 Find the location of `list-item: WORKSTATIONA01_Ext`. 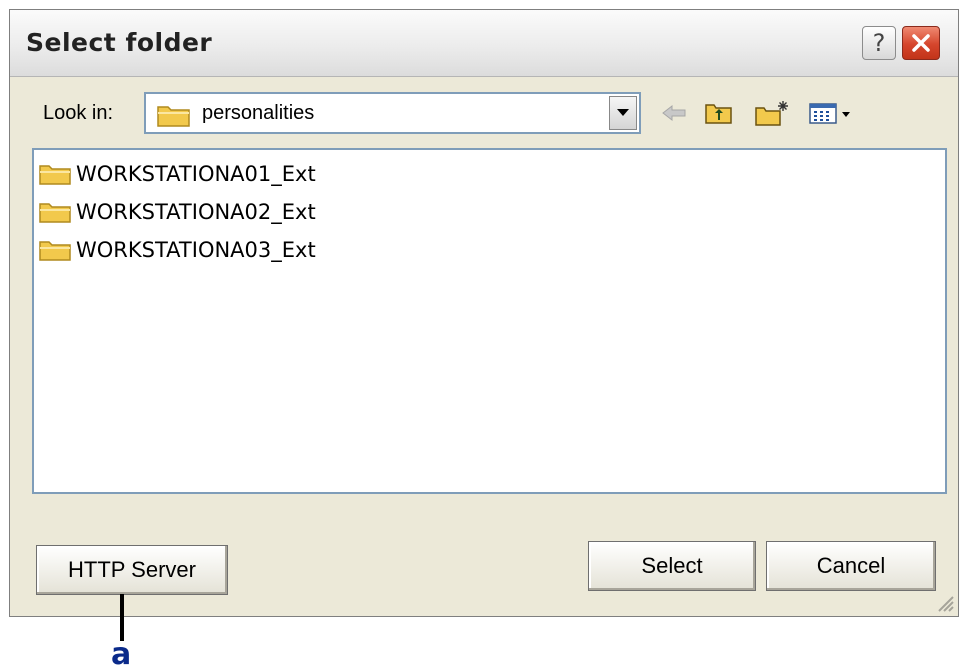

list-item: WORKSTATIONA01_Ext is located at coordinates (177, 174).